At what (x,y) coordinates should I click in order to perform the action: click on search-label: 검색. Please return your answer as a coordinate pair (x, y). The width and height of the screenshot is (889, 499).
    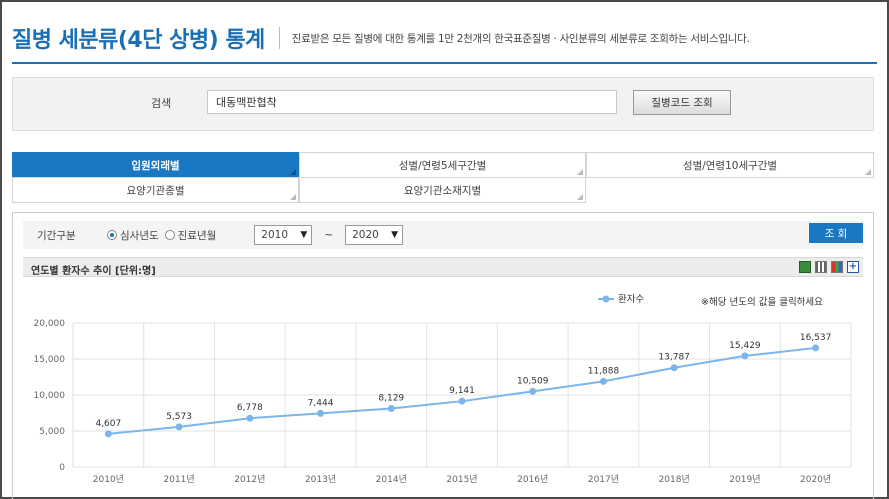
    Looking at the image, I should click on (161, 103).